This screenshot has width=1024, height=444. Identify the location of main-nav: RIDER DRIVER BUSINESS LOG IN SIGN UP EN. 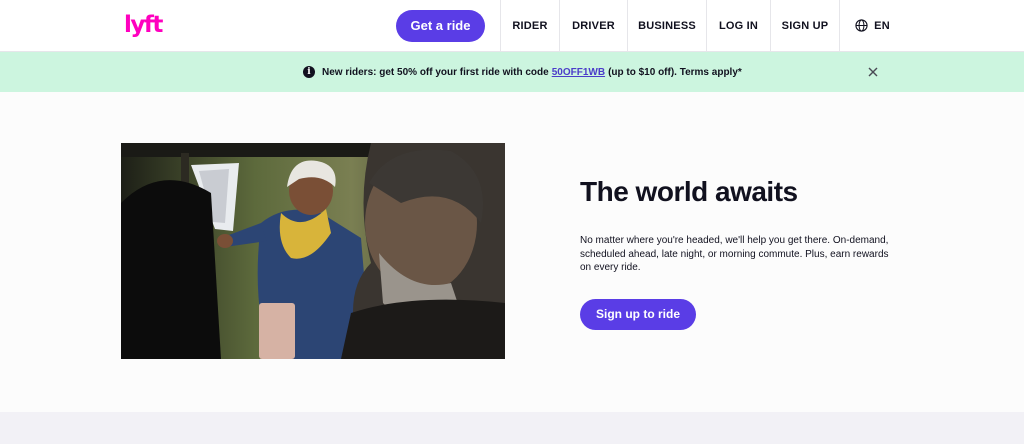
(702, 25).